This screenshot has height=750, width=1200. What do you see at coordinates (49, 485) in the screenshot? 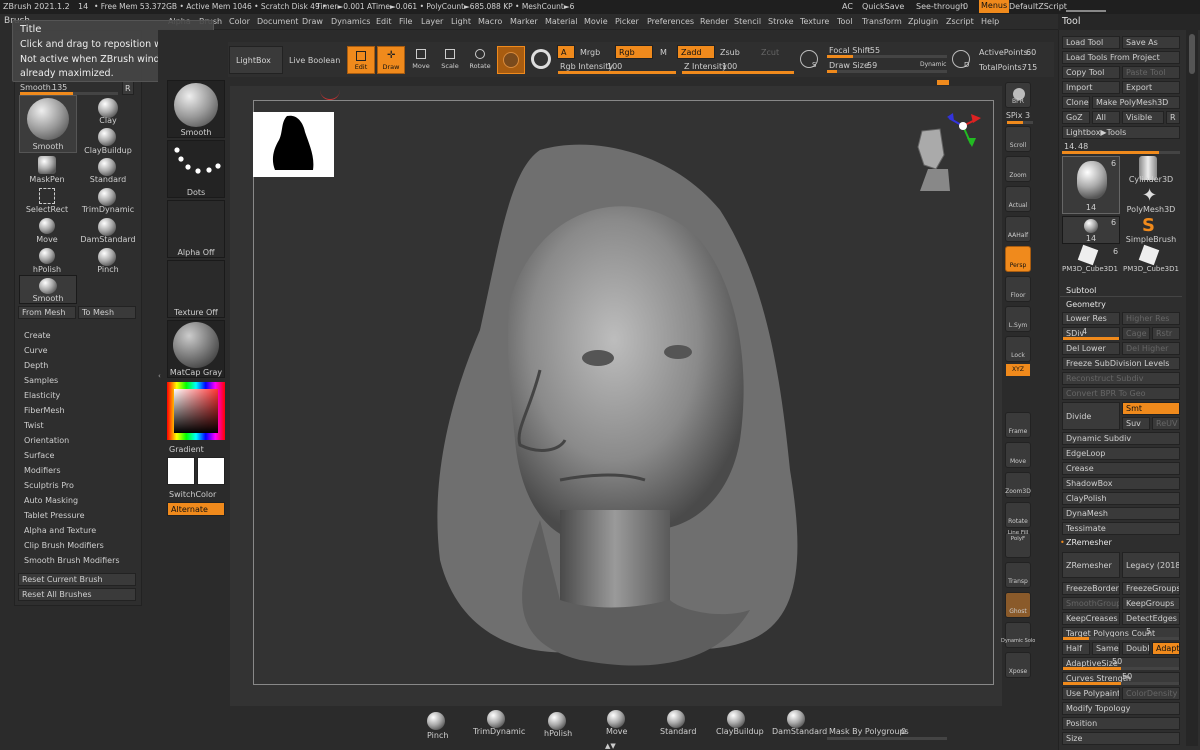
I see `submenu-sculptris-pro: Sculptris Pro` at bounding box center [49, 485].